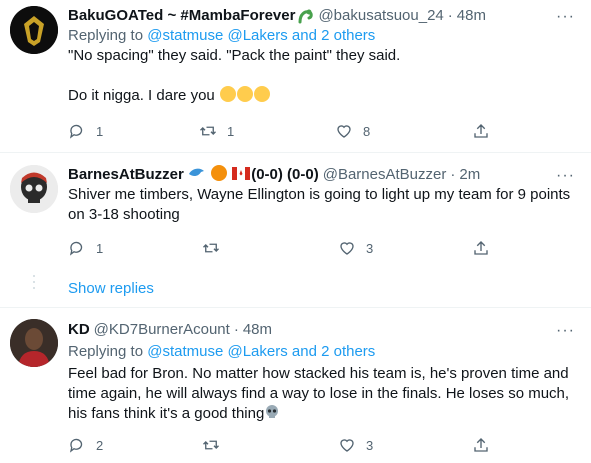 The image size is (591, 463). Describe the element at coordinates (283, 249) in the screenshot. I see `action-bar: 1 3` at that location.